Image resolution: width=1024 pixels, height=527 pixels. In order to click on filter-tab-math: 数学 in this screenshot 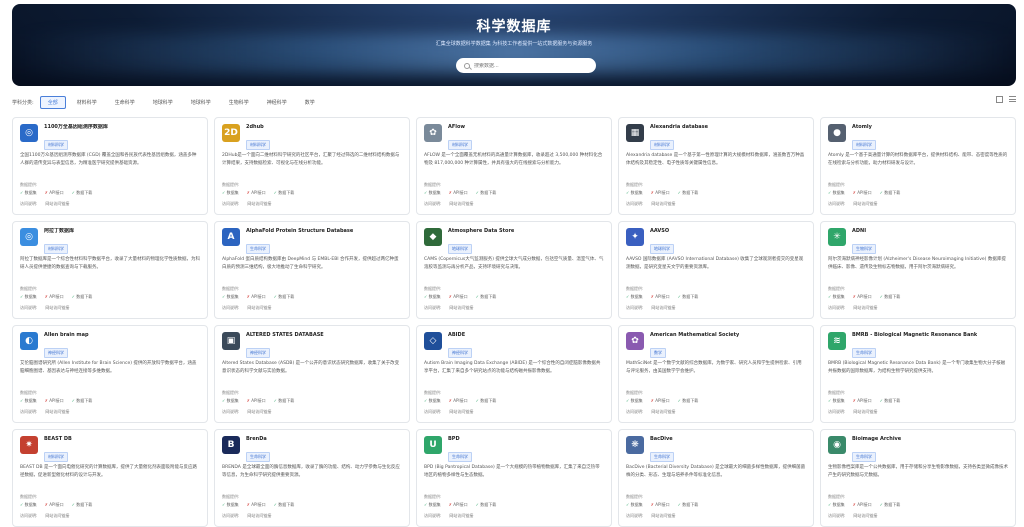, I will do `click(310, 102)`.